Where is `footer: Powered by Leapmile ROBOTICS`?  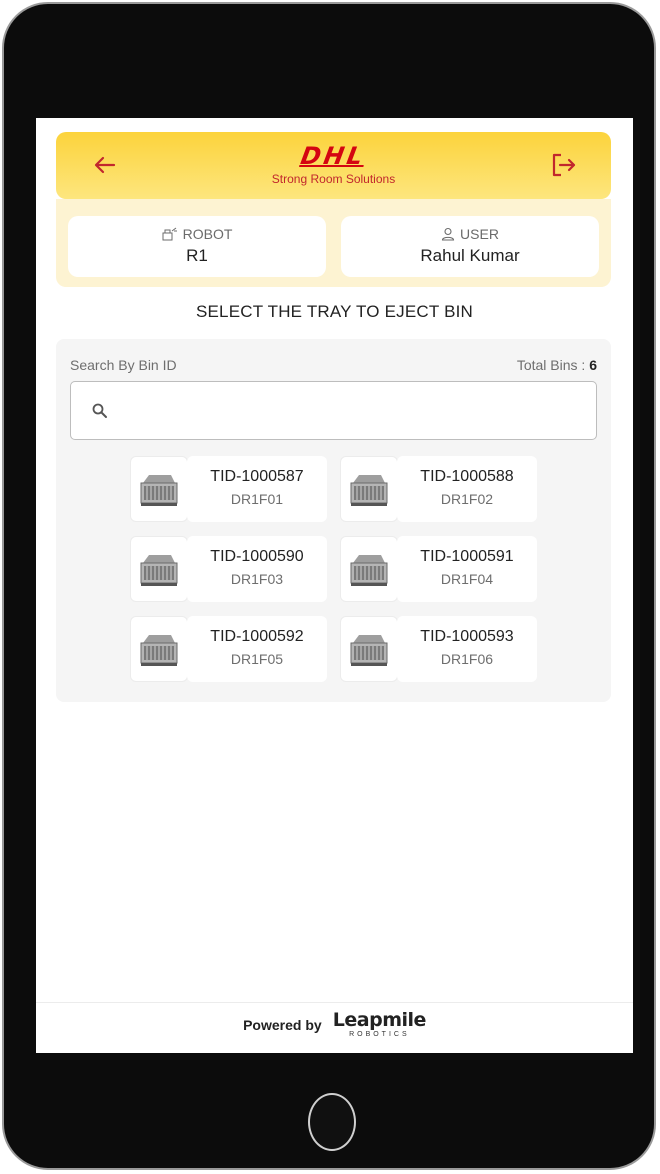
footer: Powered by Leapmile ROBOTICS is located at coordinates (334, 1025).